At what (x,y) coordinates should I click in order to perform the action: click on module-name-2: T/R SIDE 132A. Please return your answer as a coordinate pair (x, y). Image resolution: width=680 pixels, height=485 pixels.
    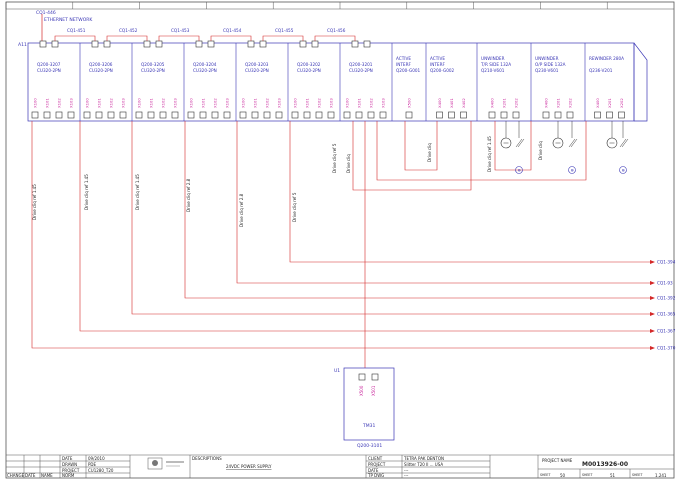
    Looking at the image, I should click on (495, 64).